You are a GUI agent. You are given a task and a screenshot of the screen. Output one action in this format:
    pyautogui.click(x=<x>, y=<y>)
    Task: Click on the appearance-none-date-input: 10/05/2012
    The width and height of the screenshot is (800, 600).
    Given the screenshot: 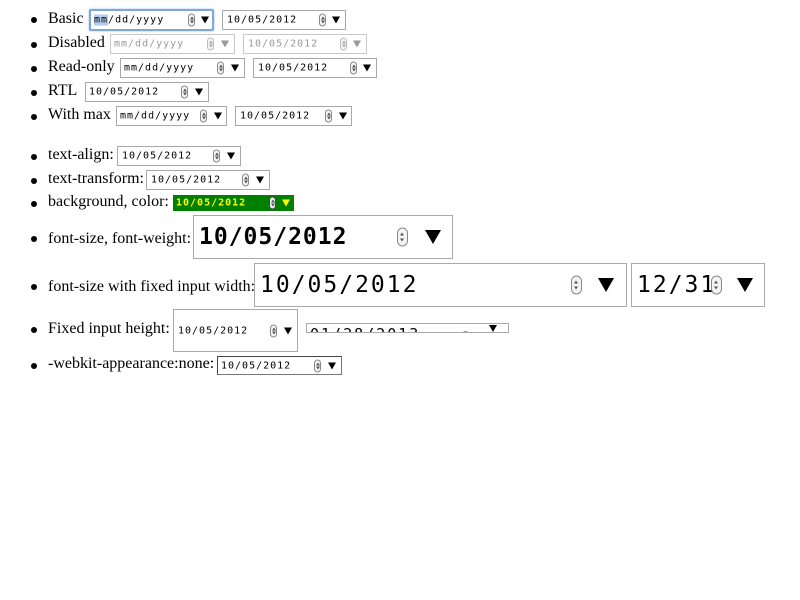 What is the action you would take?
    pyautogui.click(x=279, y=365)
    